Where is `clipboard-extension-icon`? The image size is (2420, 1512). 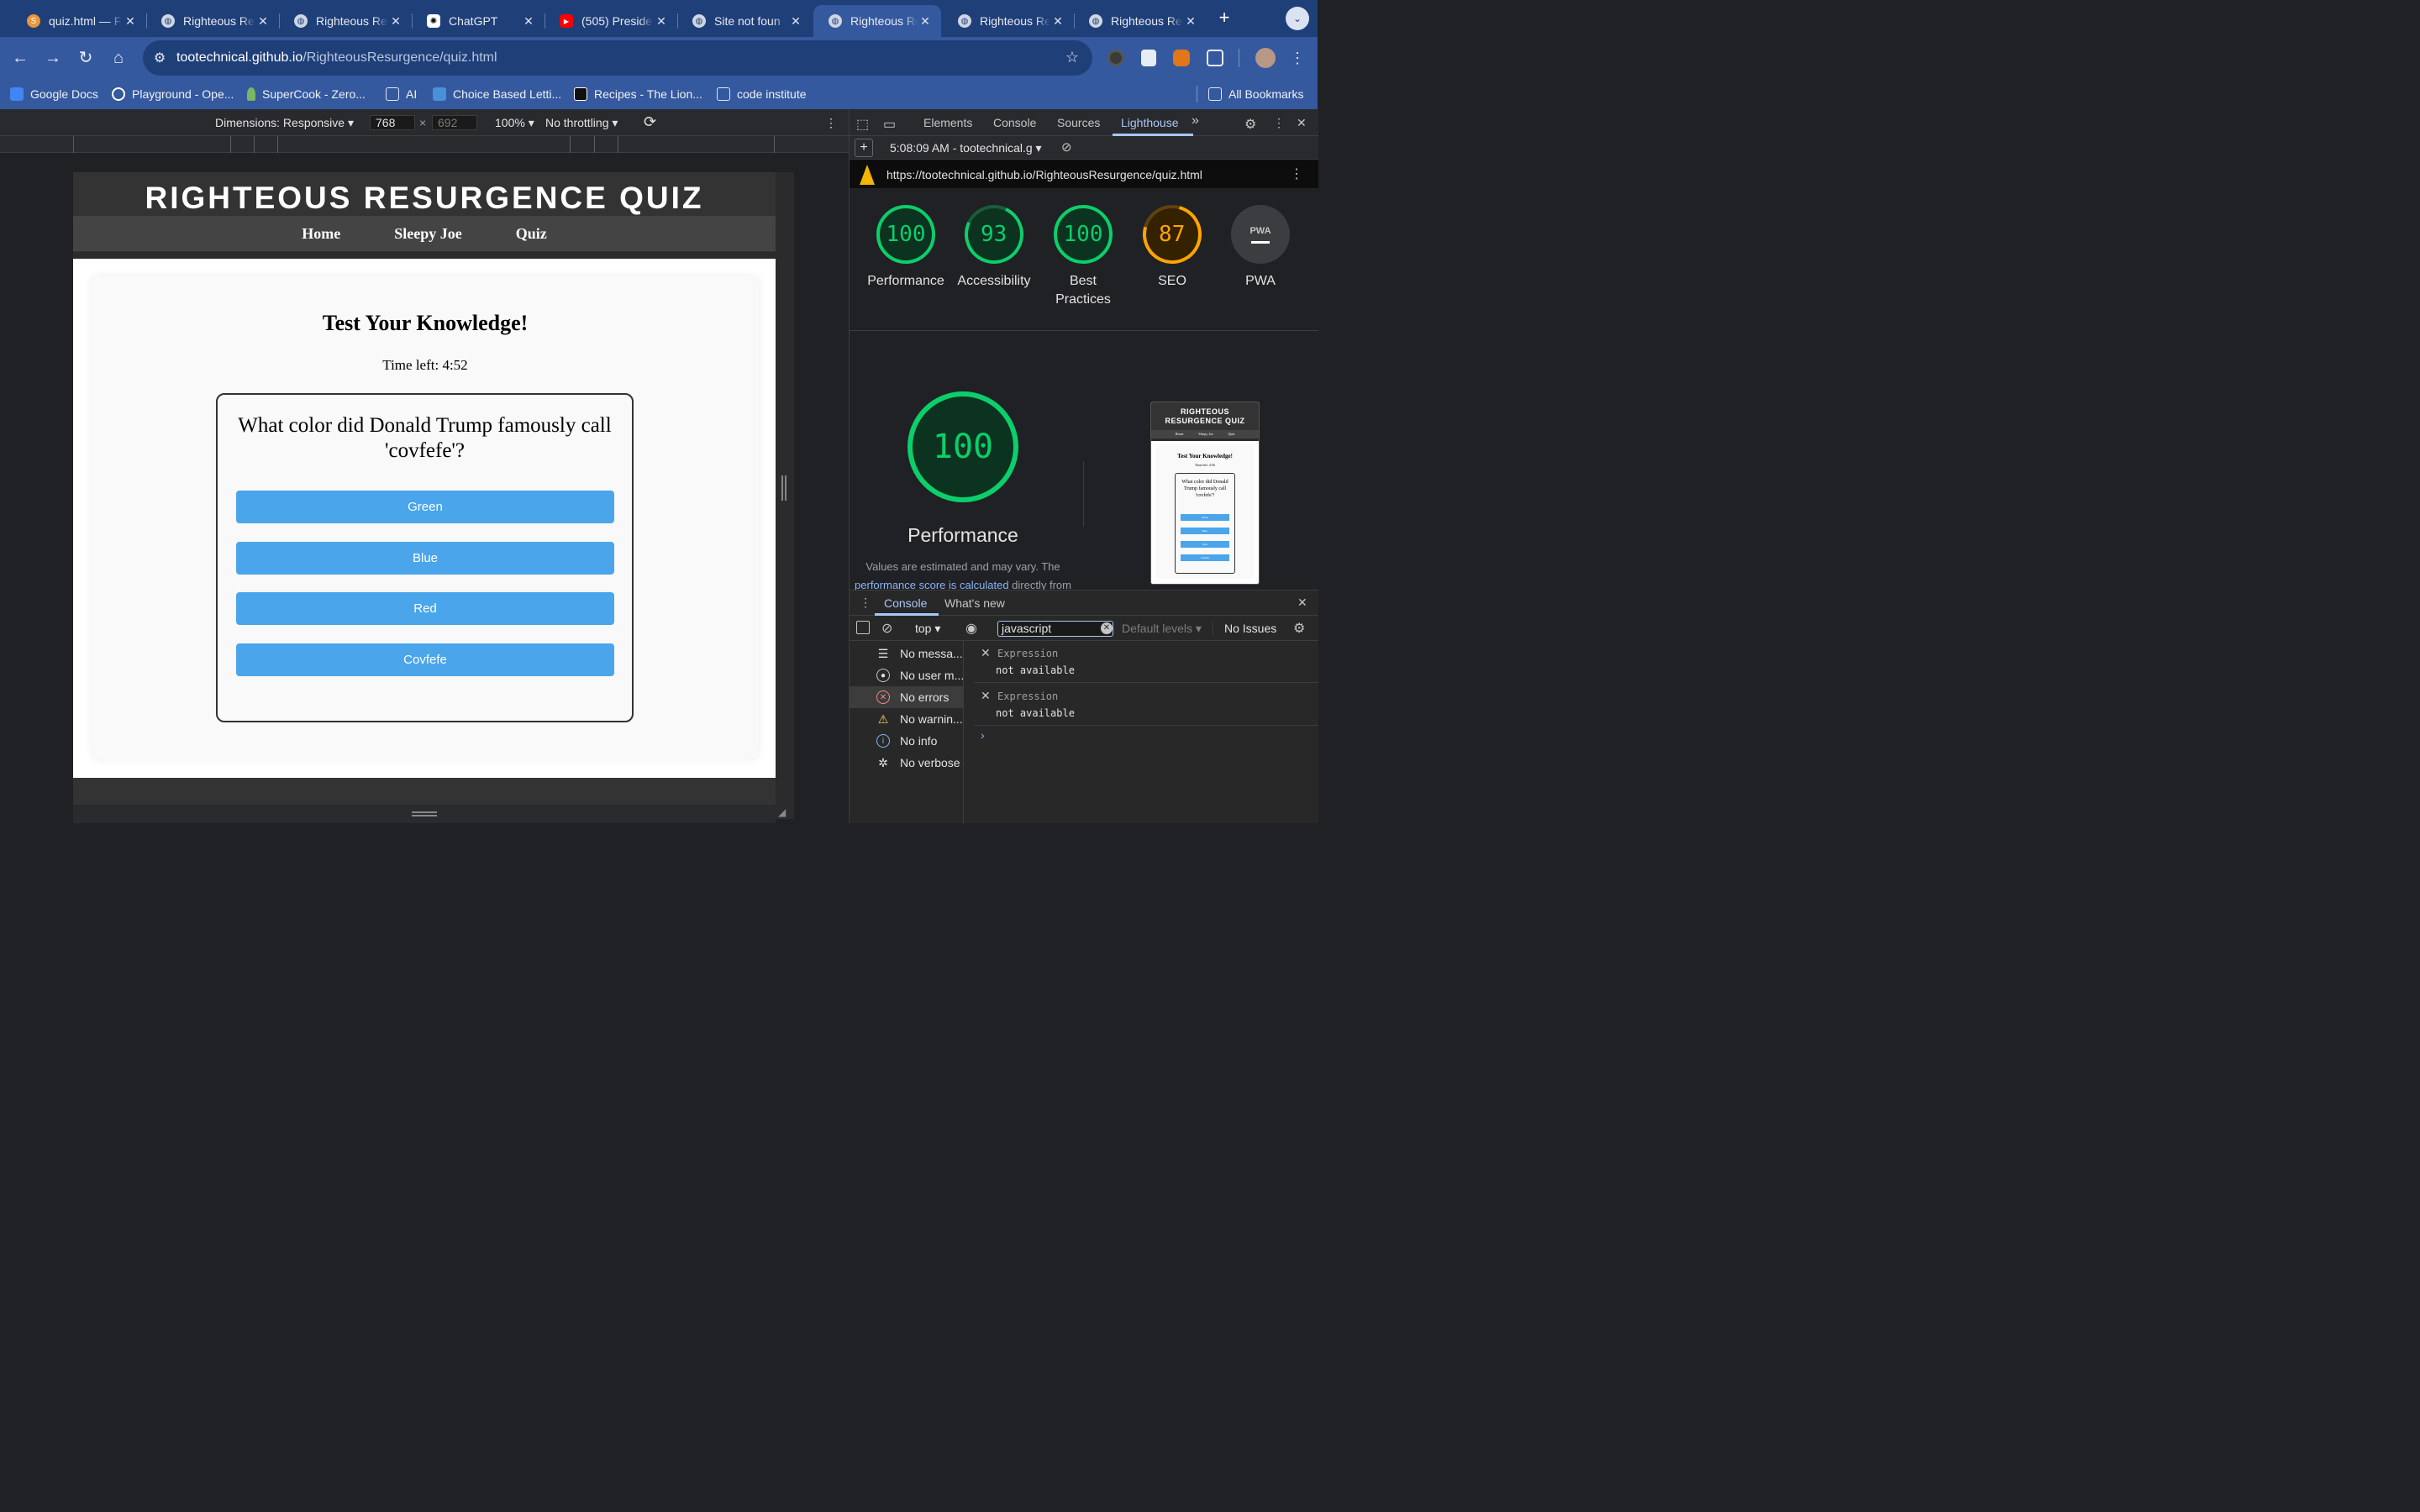 clipboard-extension-icon is located at coordinates (1148, 58).